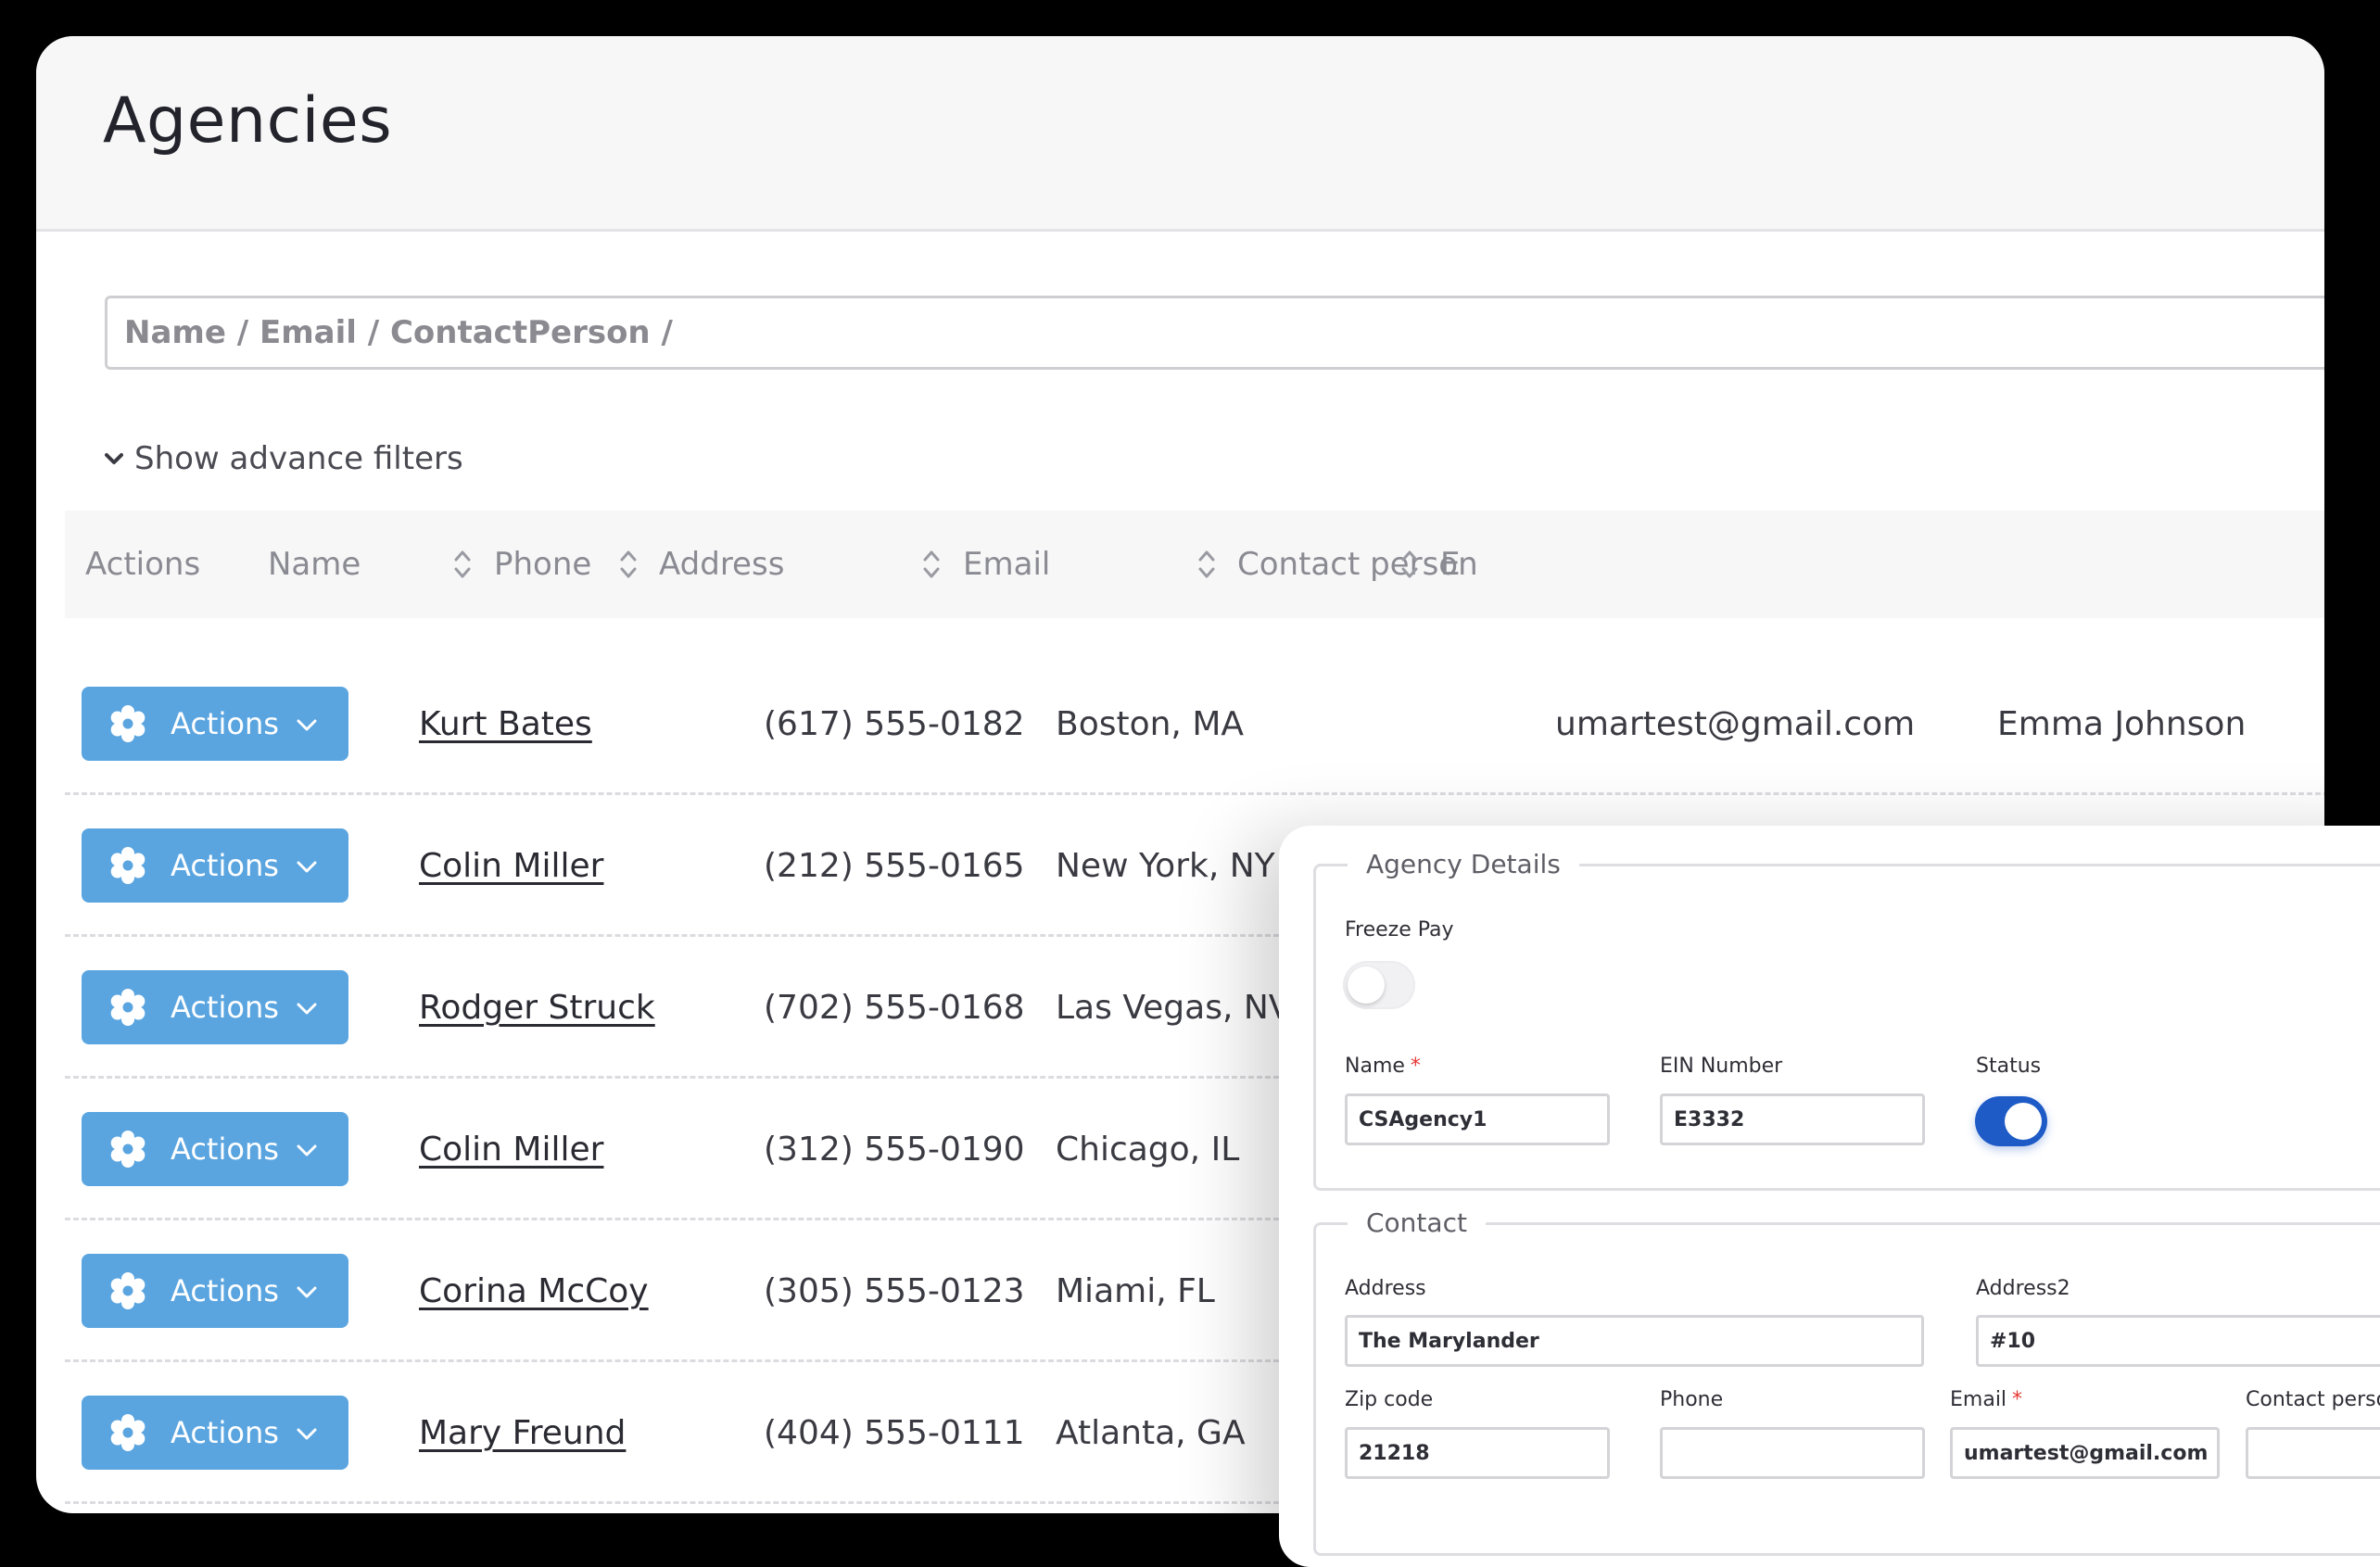 Image resolution: width=2380 pixels, height=1567 pixels. What do you see at coordinates (2313, 1453) in the screenshot?
I see `contact-person-input` at bounding box center [2313, 1453].